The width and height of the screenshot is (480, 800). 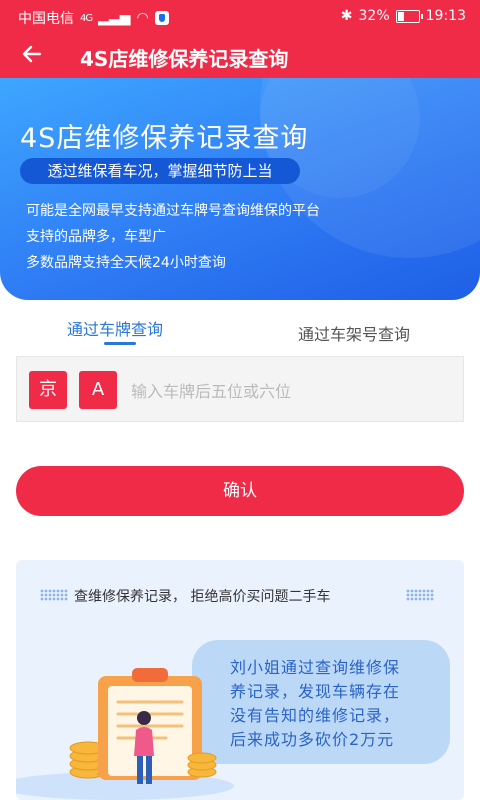 I want to click on plate-number-input, so click(x=291, y=391).